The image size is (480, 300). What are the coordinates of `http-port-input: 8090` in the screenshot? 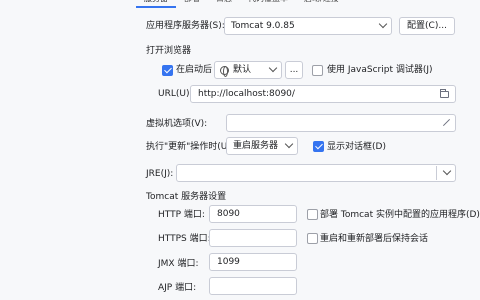 It's located at (253, 214).